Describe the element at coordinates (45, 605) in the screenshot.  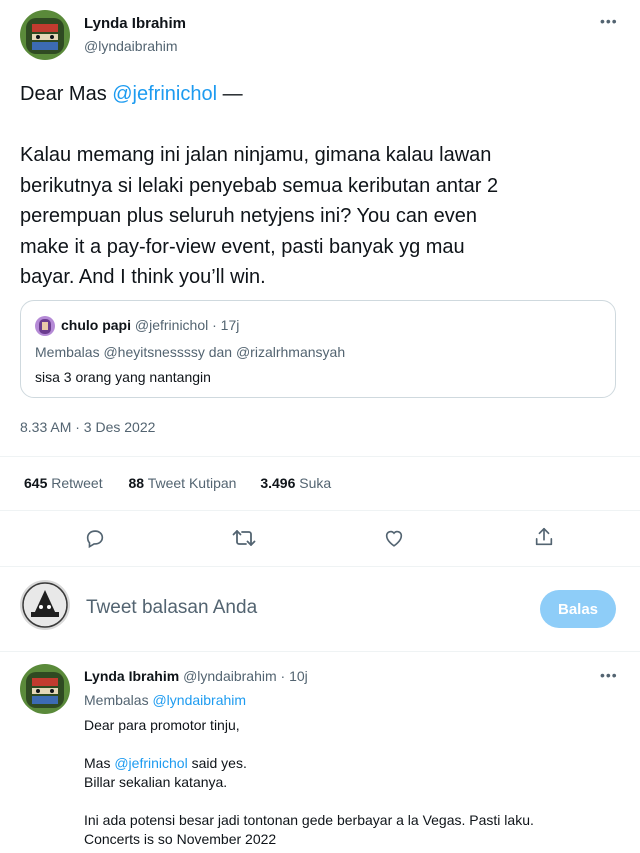
I see `current-user-avatar` at that location.